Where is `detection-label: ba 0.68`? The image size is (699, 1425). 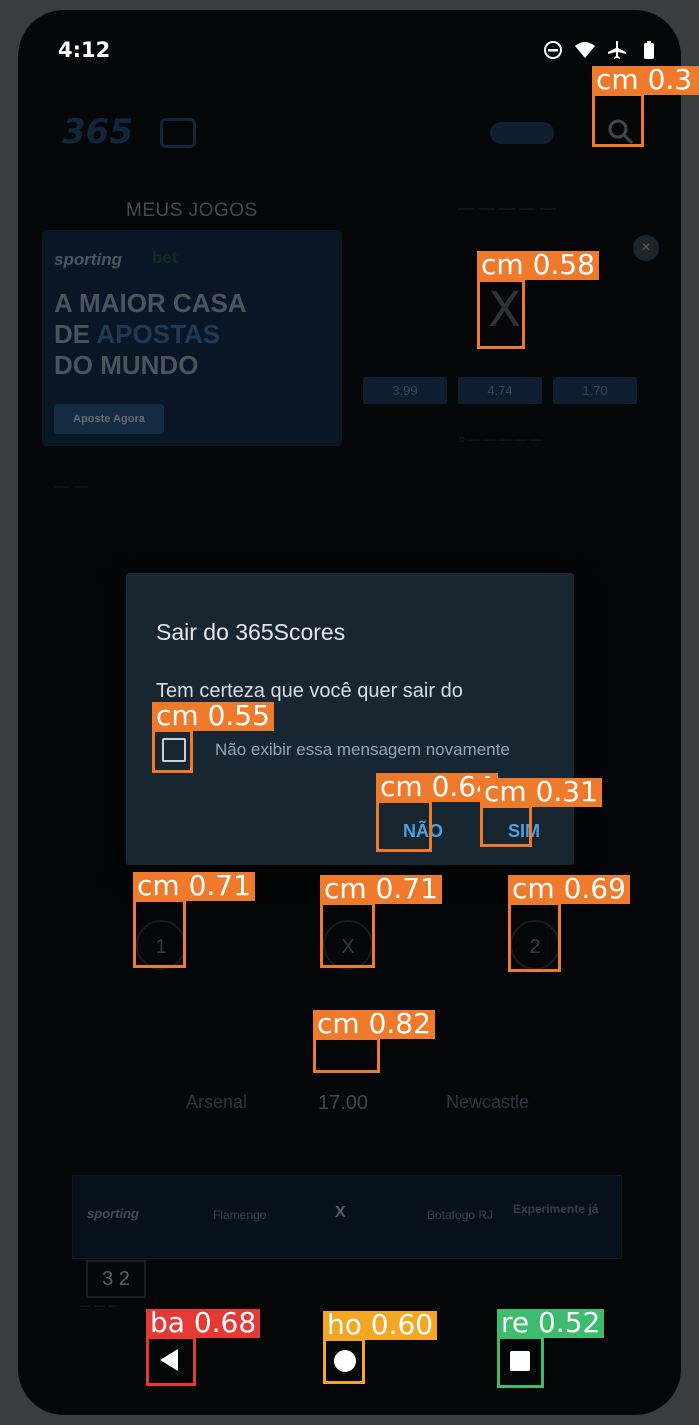
detection-label: ba 0.68 is located at coordinates (203, 1323).